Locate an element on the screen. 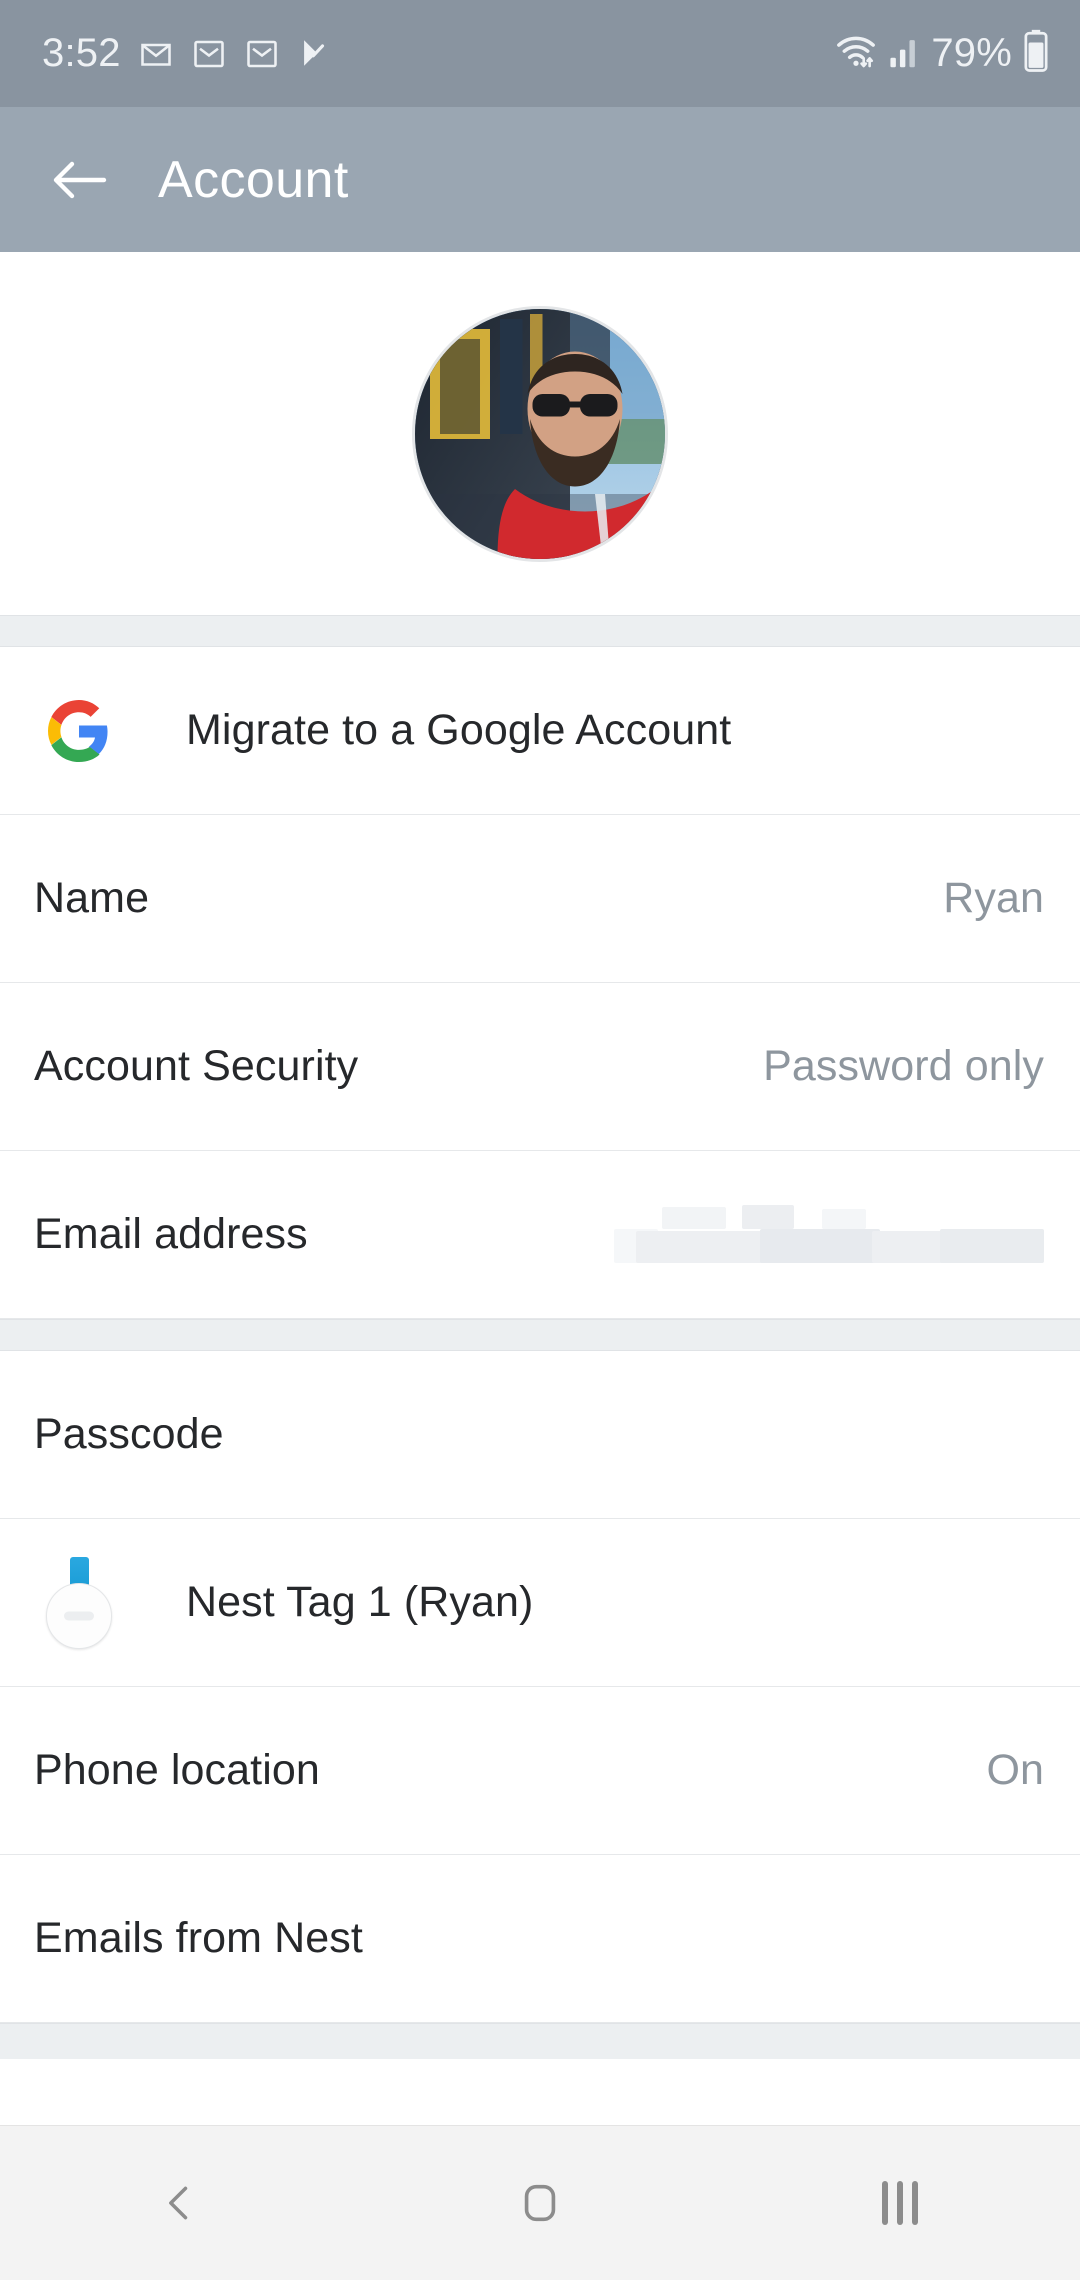  row-label: Emails from Nest is located at coordinates (198, 1938).